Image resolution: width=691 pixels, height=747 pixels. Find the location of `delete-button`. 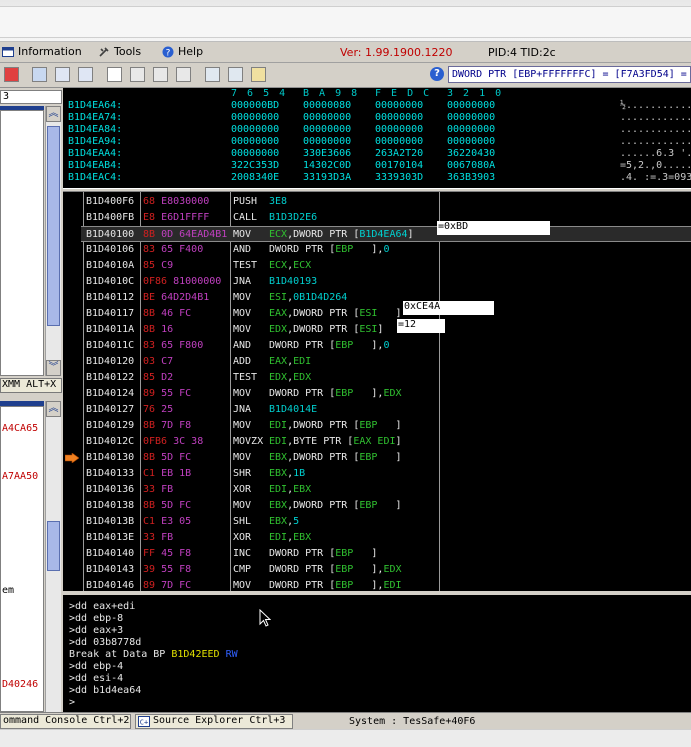

delete-button is located at coordinates (183, 74).